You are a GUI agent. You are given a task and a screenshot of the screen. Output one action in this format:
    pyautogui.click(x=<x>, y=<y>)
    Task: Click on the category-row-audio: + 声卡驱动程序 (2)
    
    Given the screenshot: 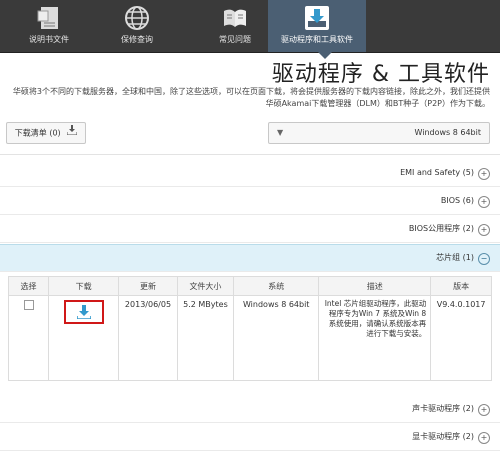 What is the action you would take?
    pyautogui.click(x=250, y=409)
    